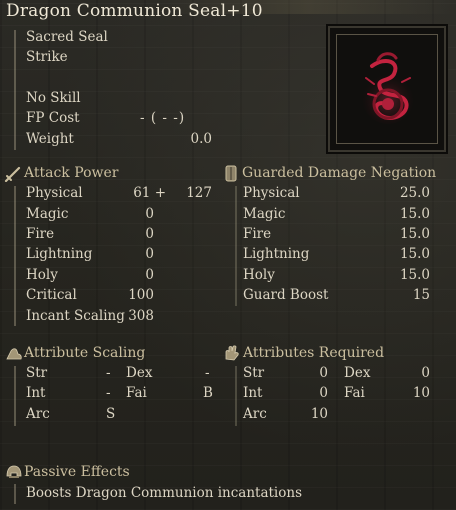 The height and width of the screenshot is (510, 456). Describe the element at coordinates (276, 254) in the screenshot. I see `guard-lightning-label: Lightning` at that location.